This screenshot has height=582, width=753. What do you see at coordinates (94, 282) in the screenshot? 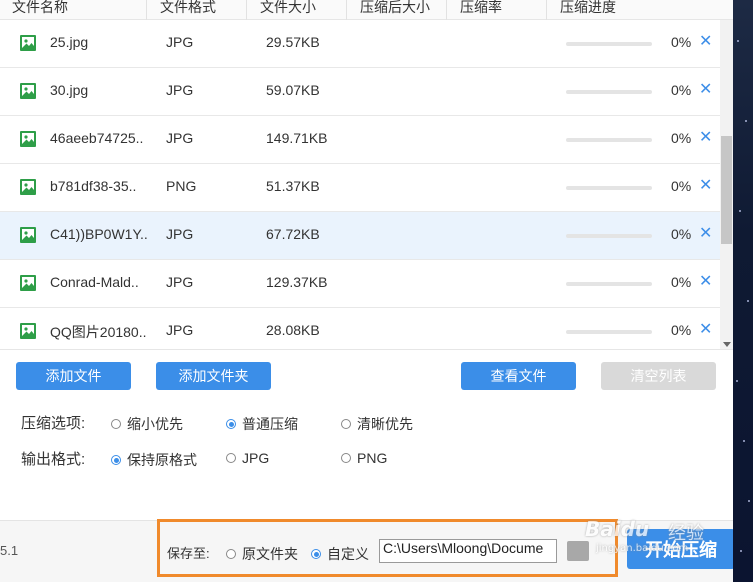
I see `file-name: Conrad-Mald..` at bounding box center [94, 282].